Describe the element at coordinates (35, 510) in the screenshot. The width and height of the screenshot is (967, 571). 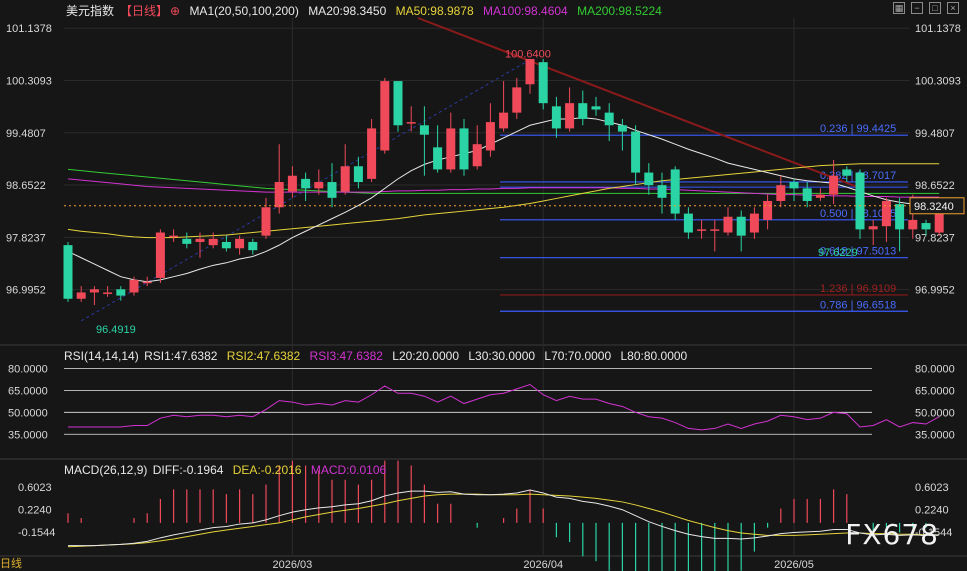
I see `macd-tick-left: 0.2240` at that location.